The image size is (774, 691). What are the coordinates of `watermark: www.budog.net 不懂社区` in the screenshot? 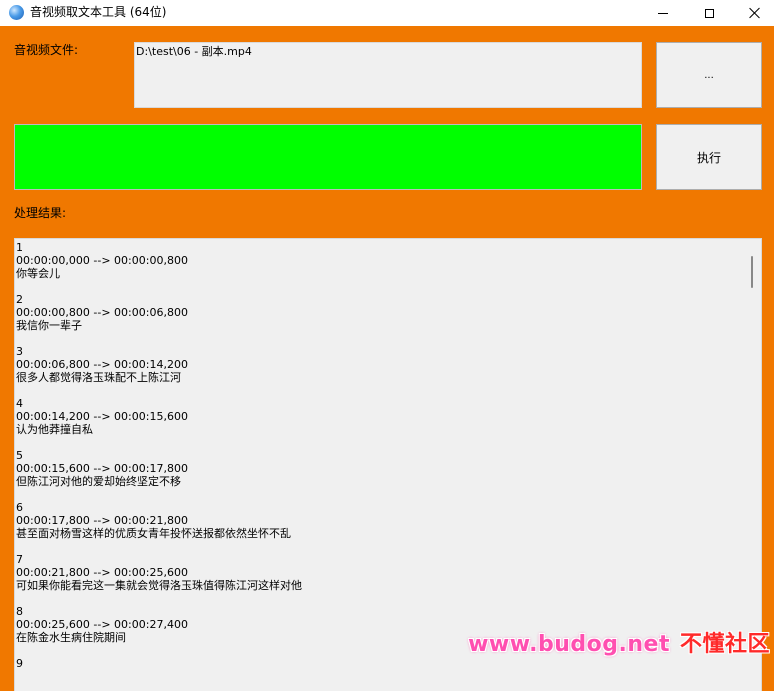 It's located at (619, 645).